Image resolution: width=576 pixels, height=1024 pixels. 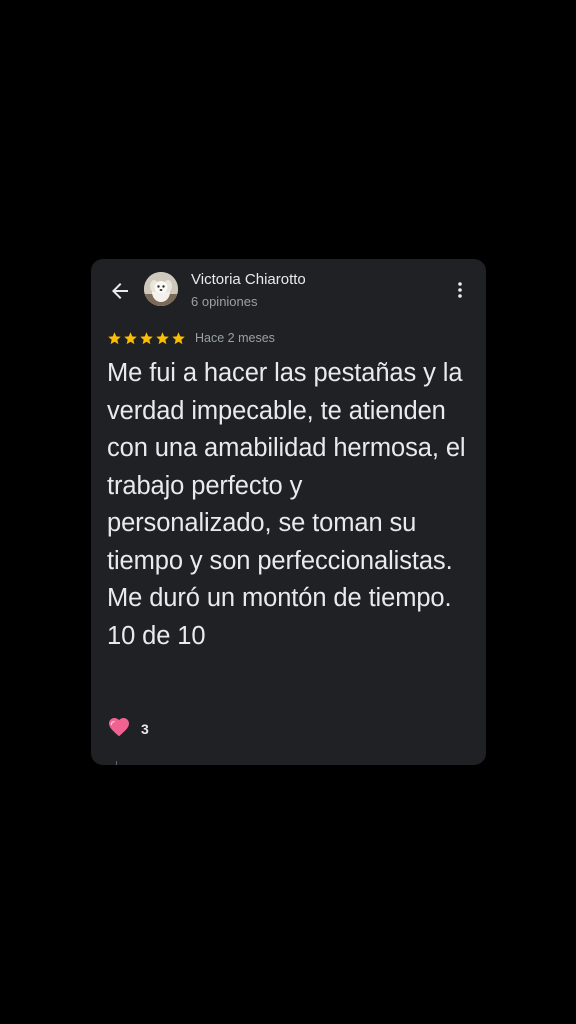 I want to click on avatar, so click(x=161, y=289).